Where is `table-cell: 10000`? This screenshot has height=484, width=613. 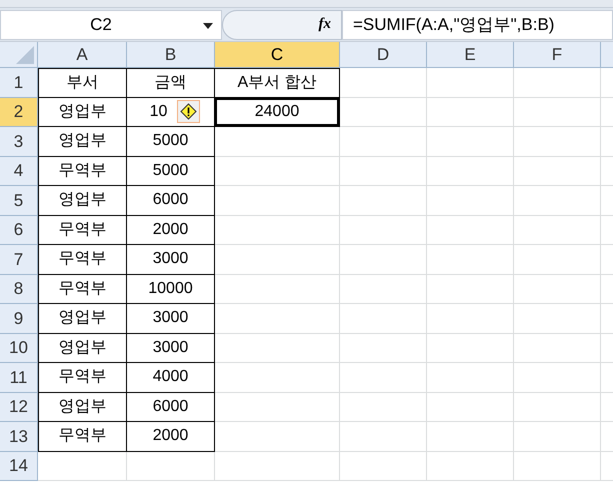
table-cell: 10000 is located at coordinates (171, 289).